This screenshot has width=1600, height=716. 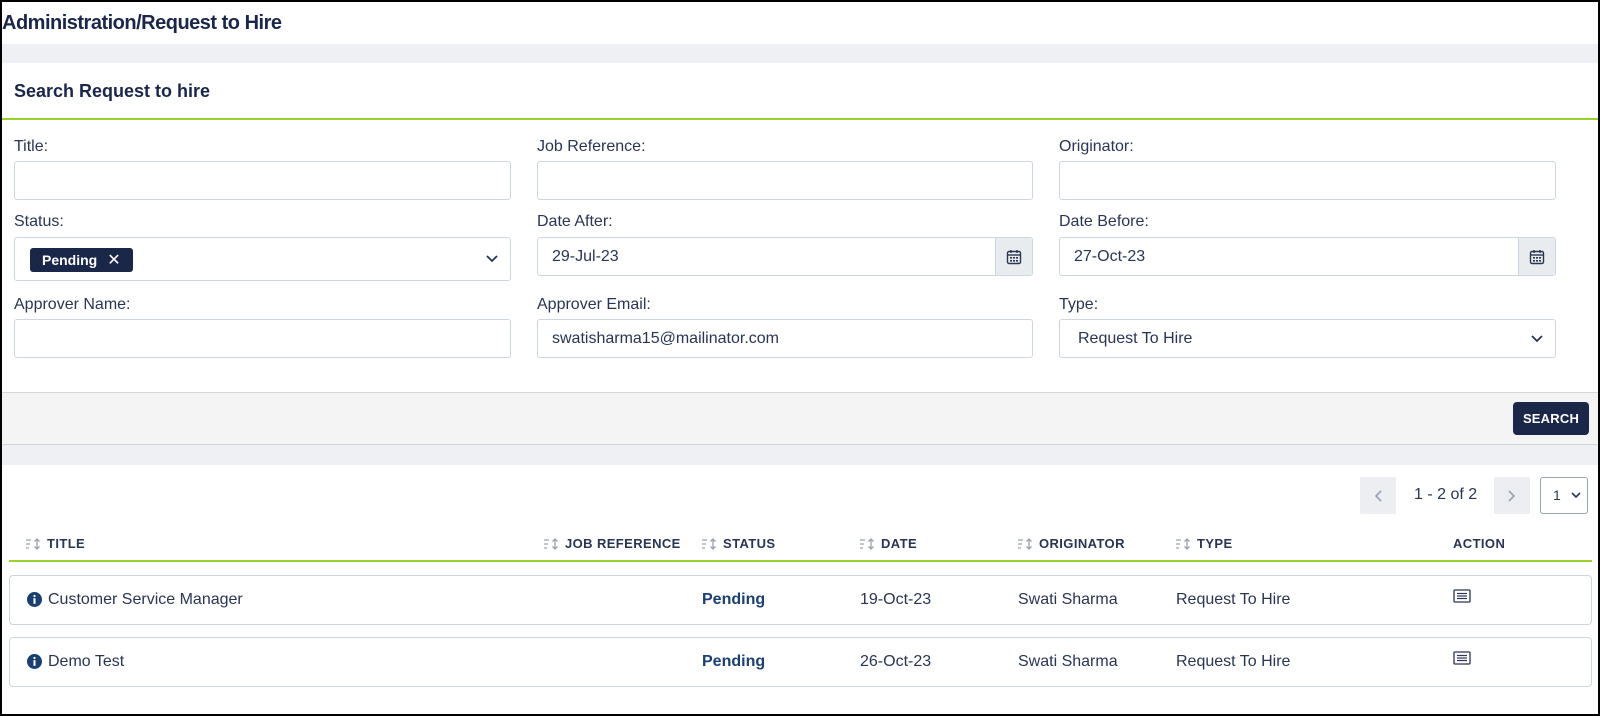 What do you see at coordinates (112, 91) in the screenshot?
I see `search-panel-heading: Search Request to hire` at bounding box center [112, 91].